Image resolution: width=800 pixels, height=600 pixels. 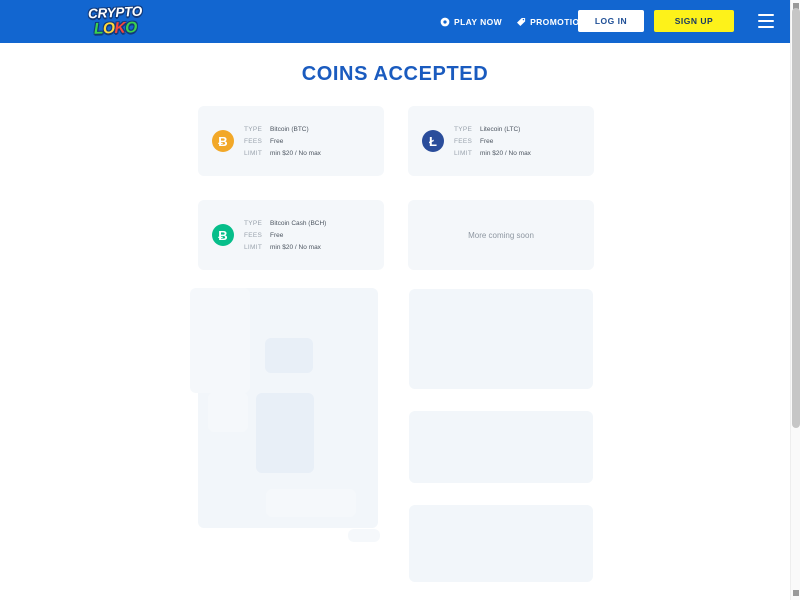 I want to click on play-circle-icon, so click(x=445, y=21).